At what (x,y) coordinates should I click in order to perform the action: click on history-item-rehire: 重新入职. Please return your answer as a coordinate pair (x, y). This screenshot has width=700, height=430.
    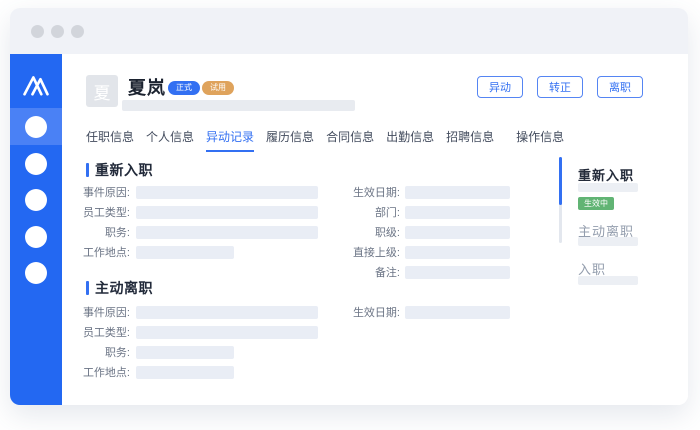
    Looking at the image, I should click on (606, 174).